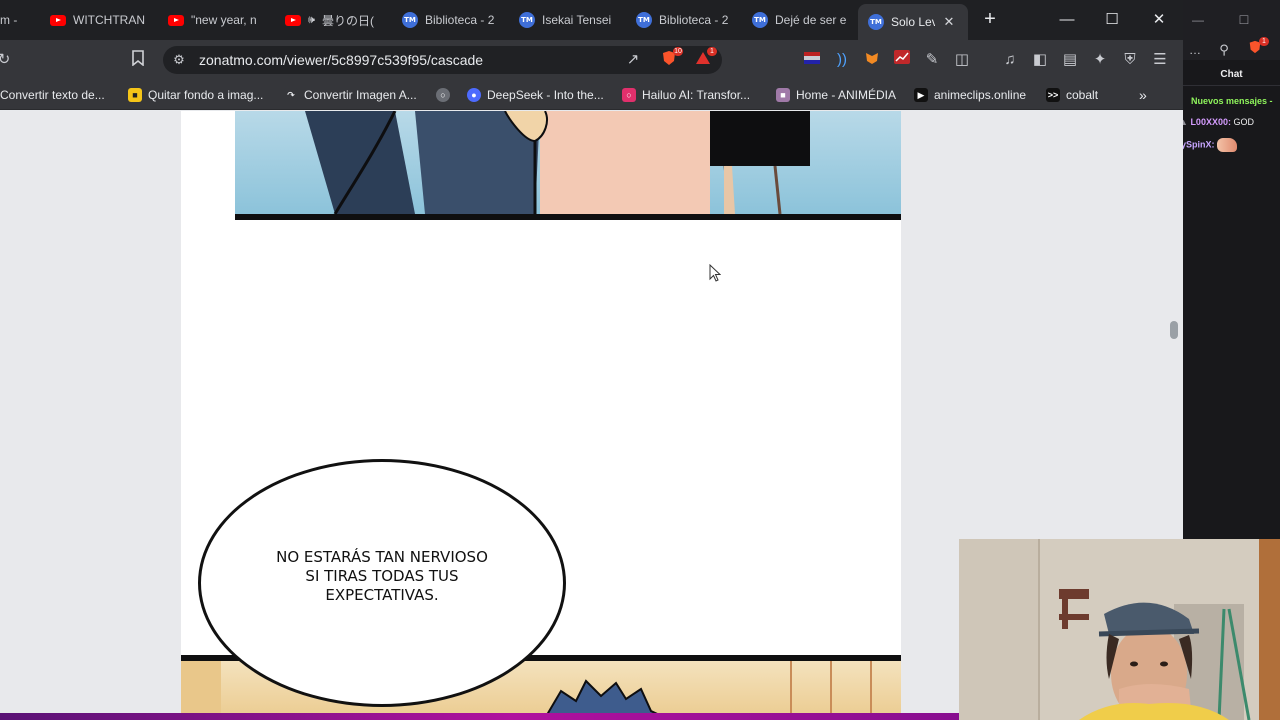  I want to click on bookmark-icon, so click(138, 60).